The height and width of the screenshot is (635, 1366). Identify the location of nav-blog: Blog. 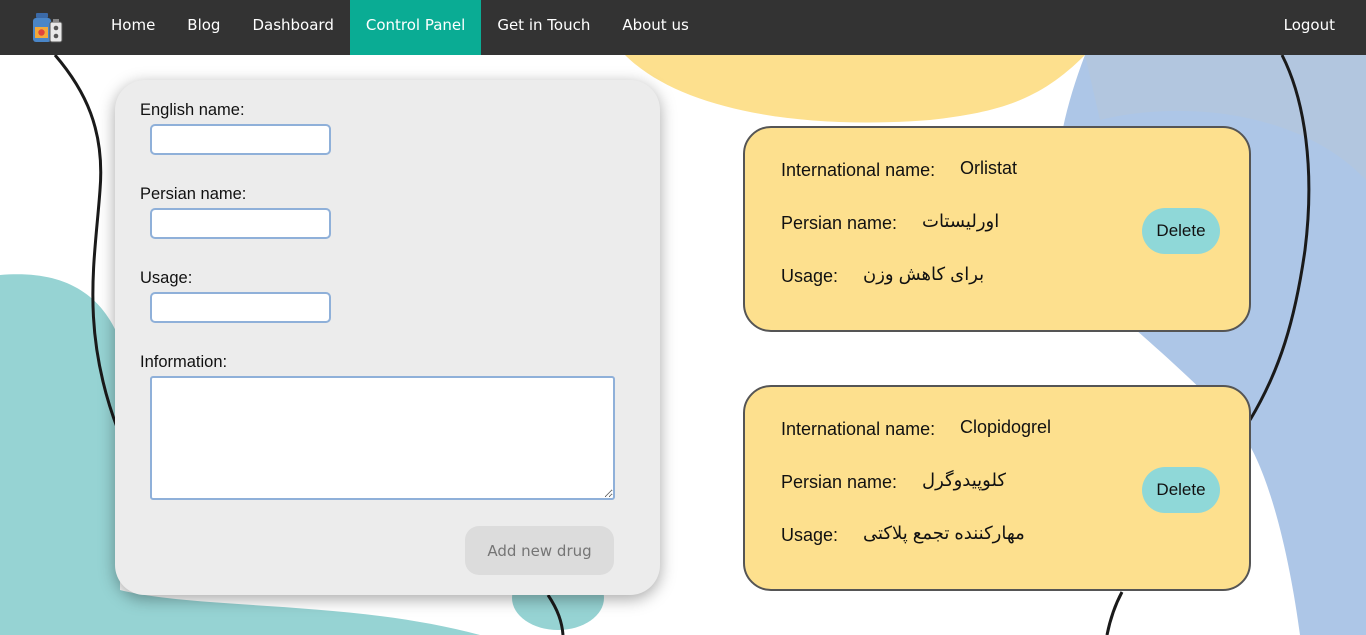
(203, 27).